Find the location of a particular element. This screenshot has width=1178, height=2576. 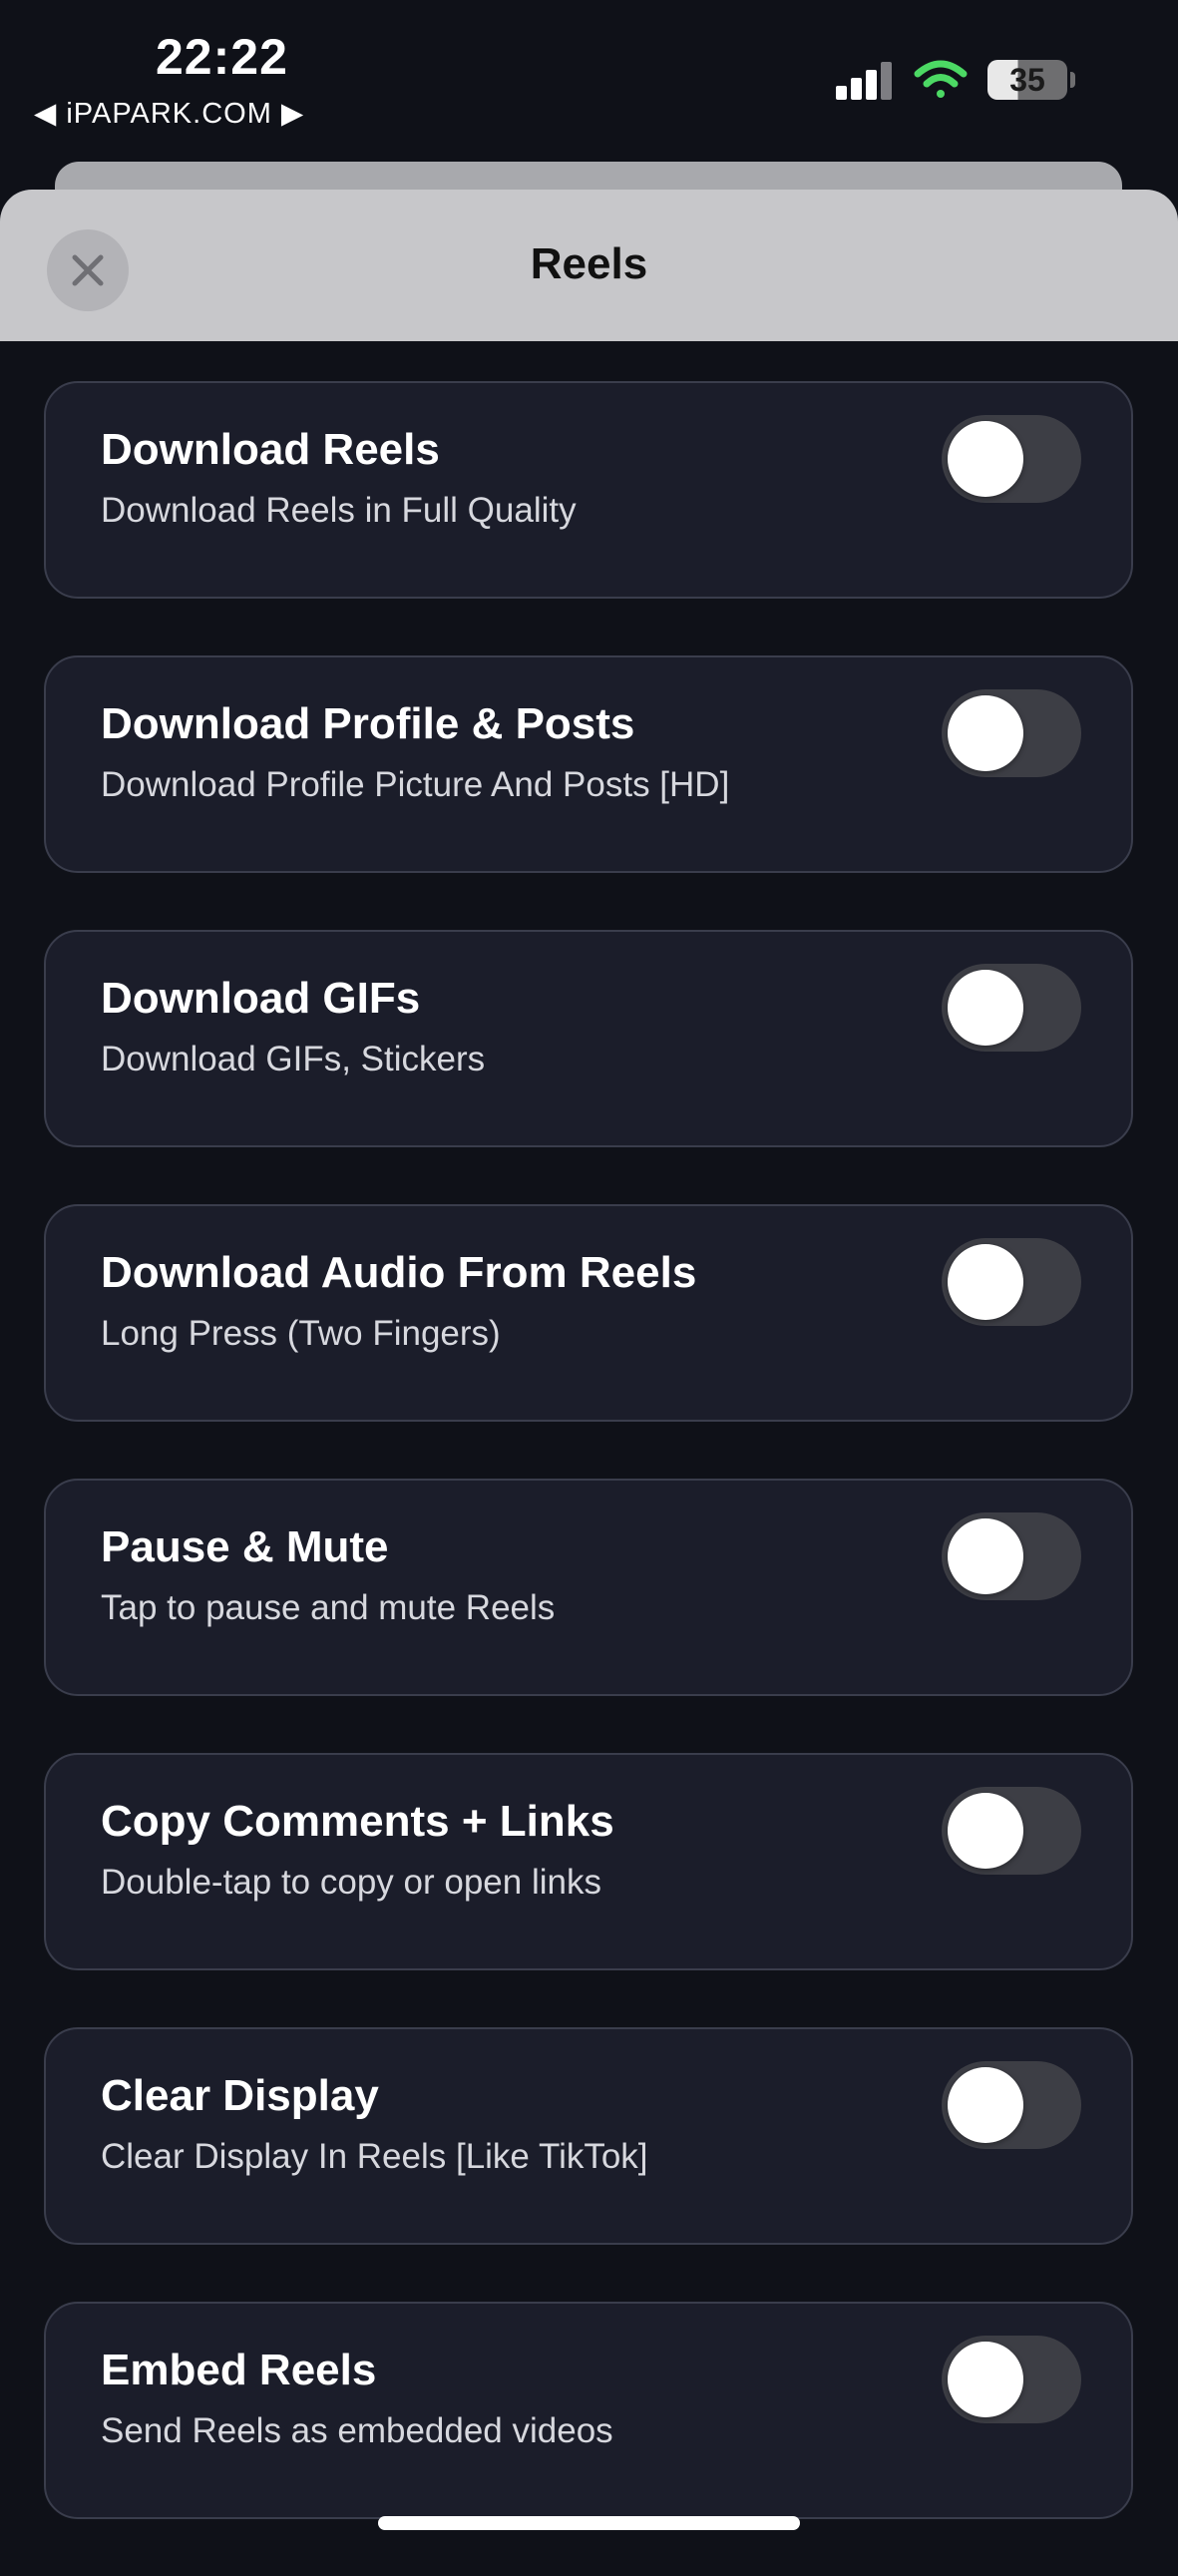

battery-icon: 35 is located at coordinates (1027, 80).